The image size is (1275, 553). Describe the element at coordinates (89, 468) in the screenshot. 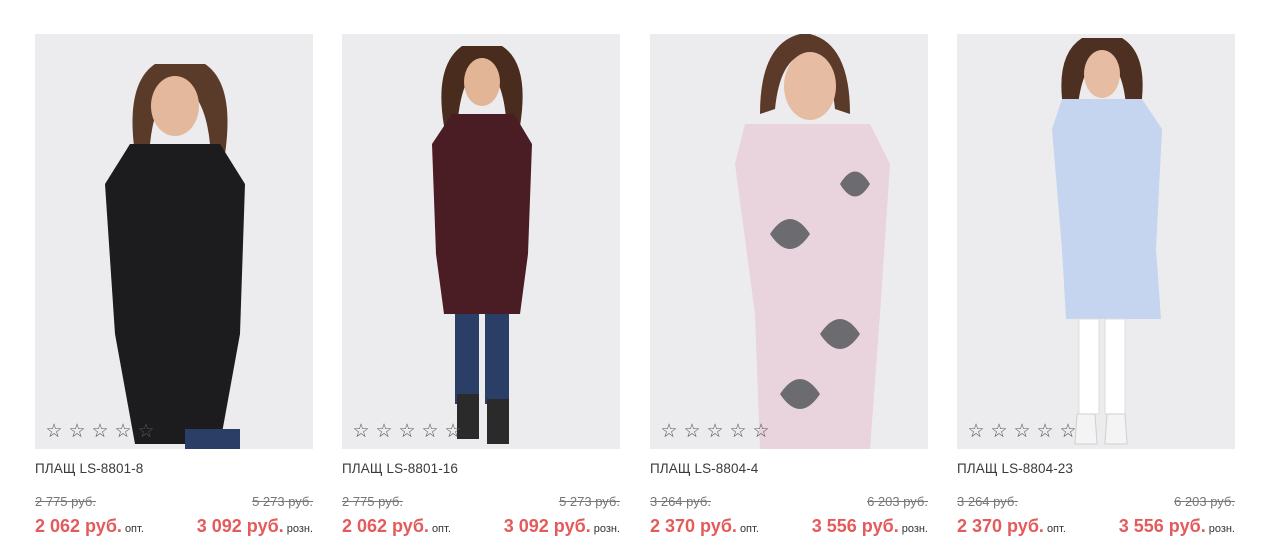

I see `product-title-link: ПЛАЩ LS-8801-8` at that location.